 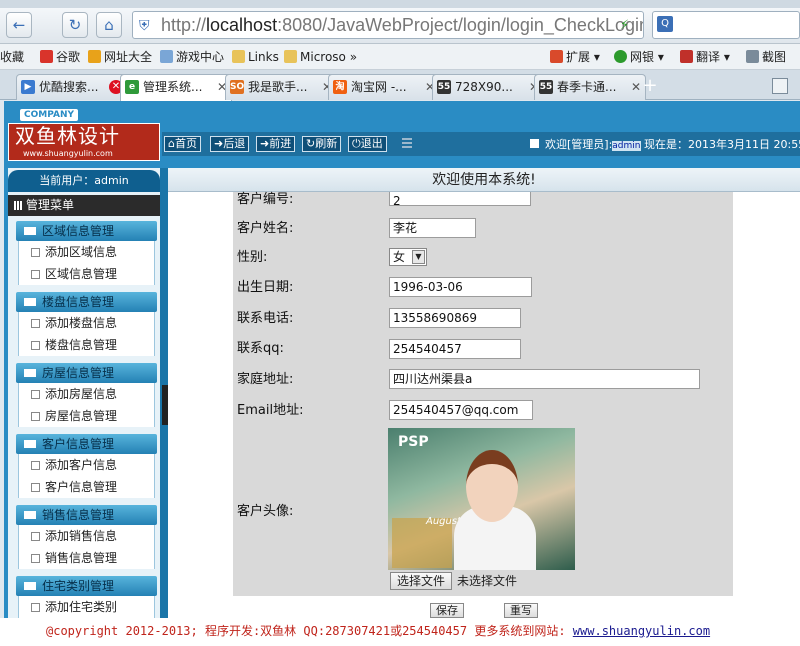 I want to click on tab-favicon: 55, so click(x=546, y=87).